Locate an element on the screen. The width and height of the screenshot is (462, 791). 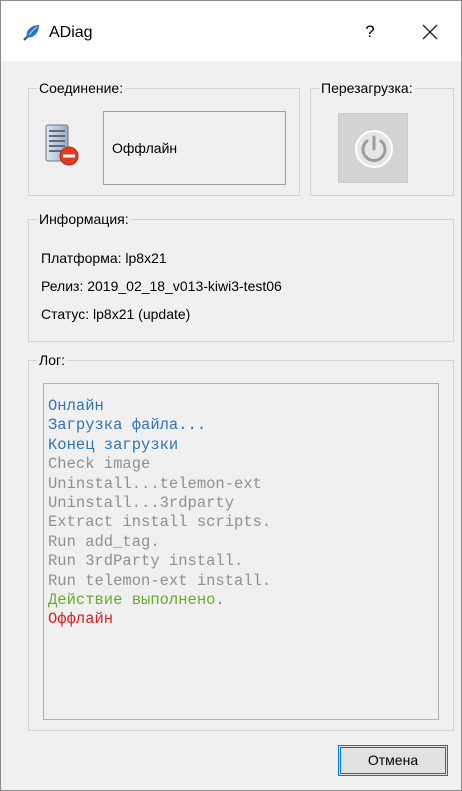
platform-text: Платформа: lp8x21 is located at coordinates (104, 258).